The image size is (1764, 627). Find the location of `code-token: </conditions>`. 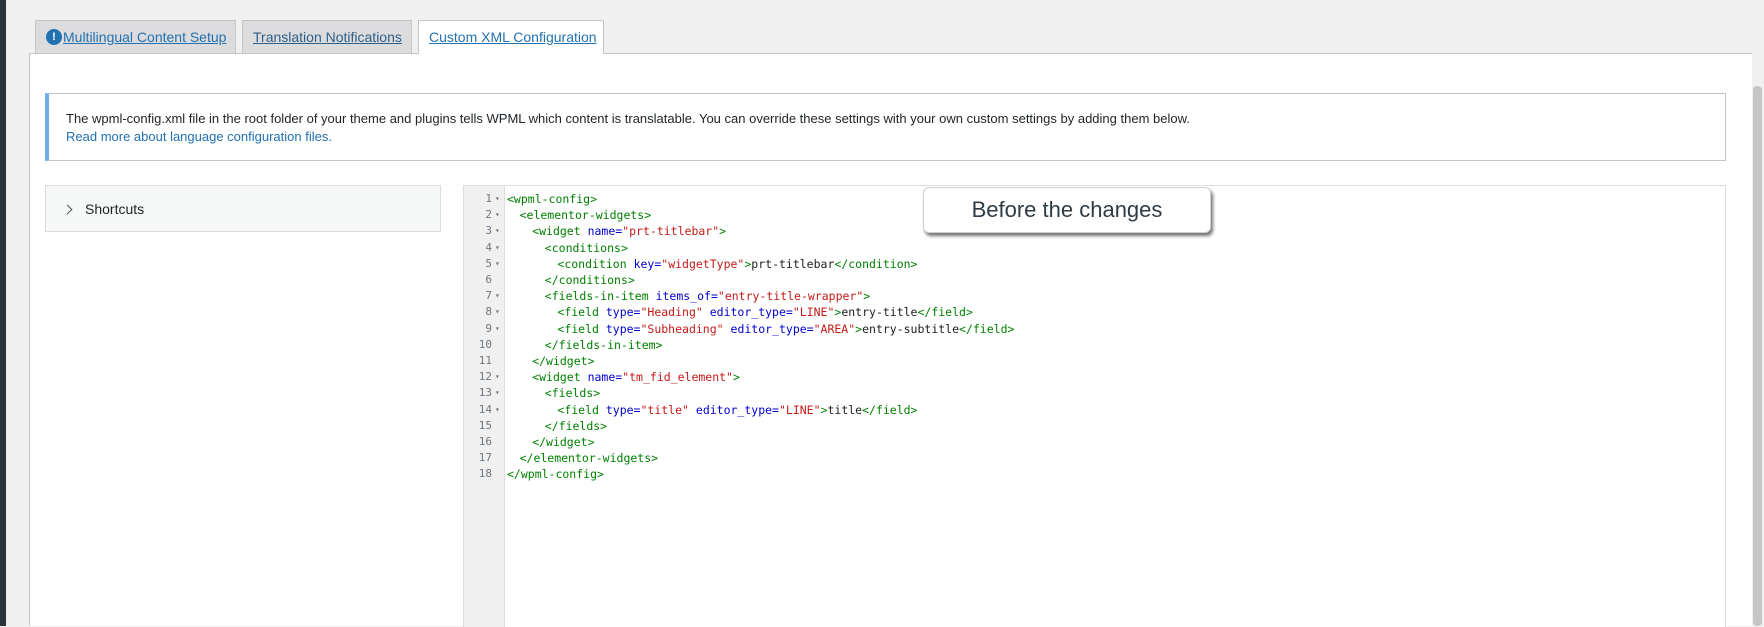

code-token: </conditions> is located at coordinates (589, 280).